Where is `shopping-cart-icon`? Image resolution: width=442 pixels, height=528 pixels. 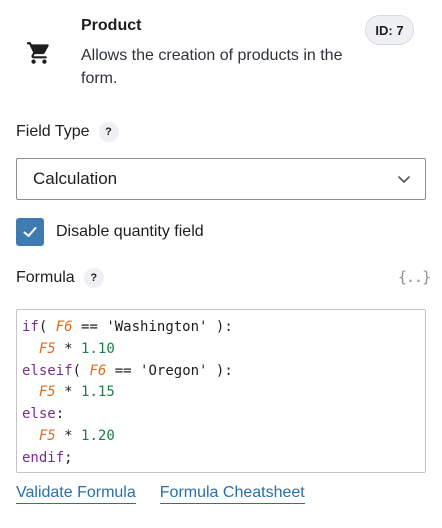 shopping-cart-icon is located at coordinates (38, 53).